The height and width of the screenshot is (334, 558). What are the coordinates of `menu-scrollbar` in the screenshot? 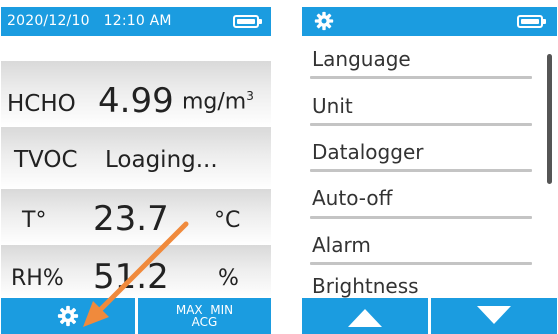 It's located at (549, 119).